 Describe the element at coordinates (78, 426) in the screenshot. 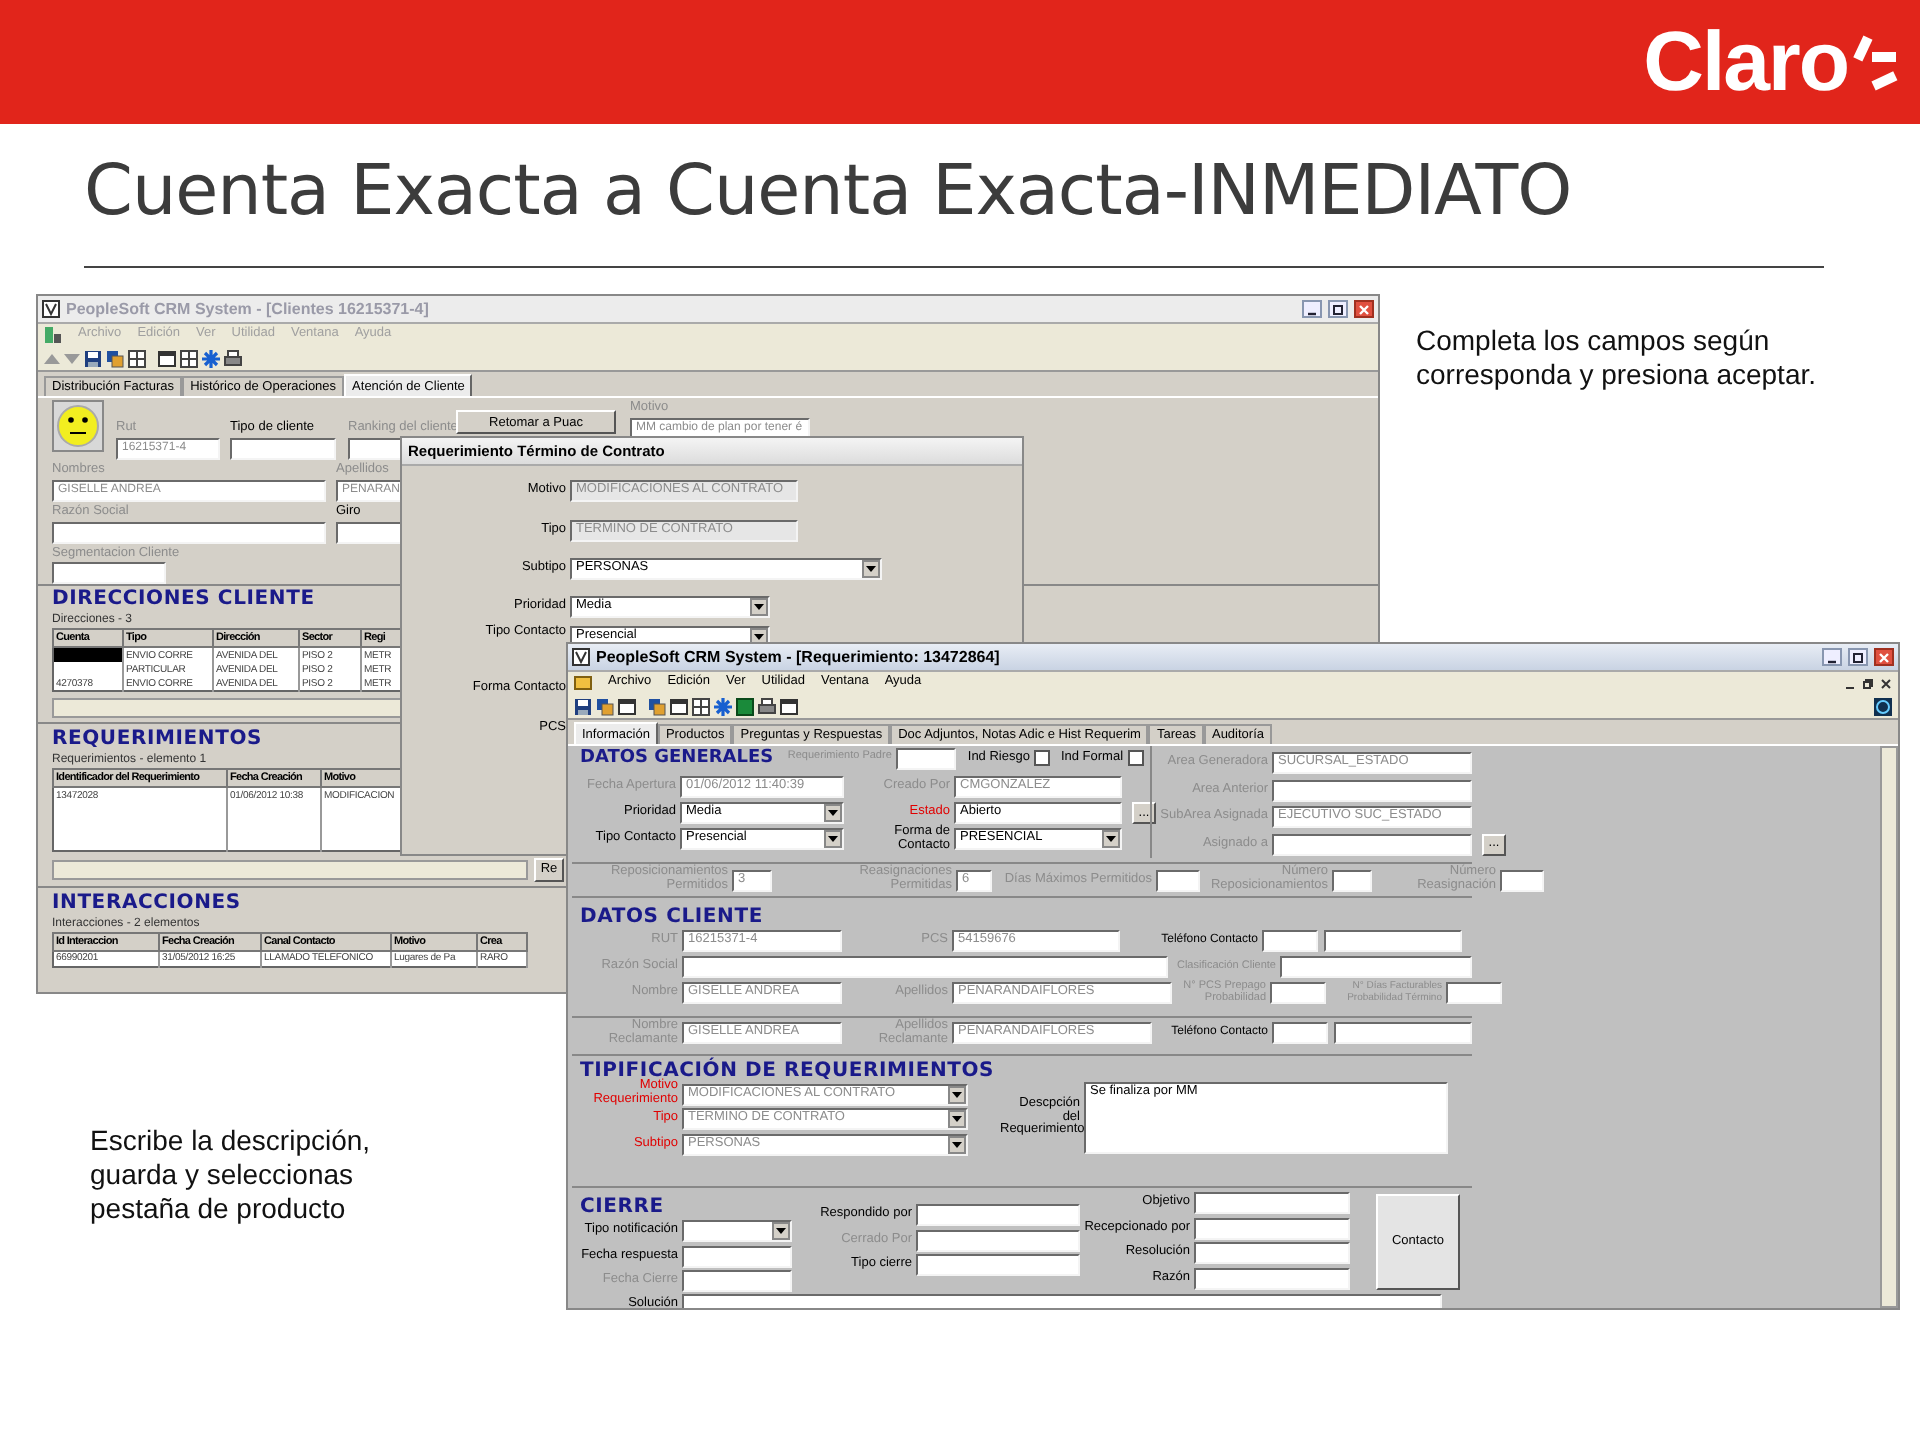

I see `smiley-icon` at that location.